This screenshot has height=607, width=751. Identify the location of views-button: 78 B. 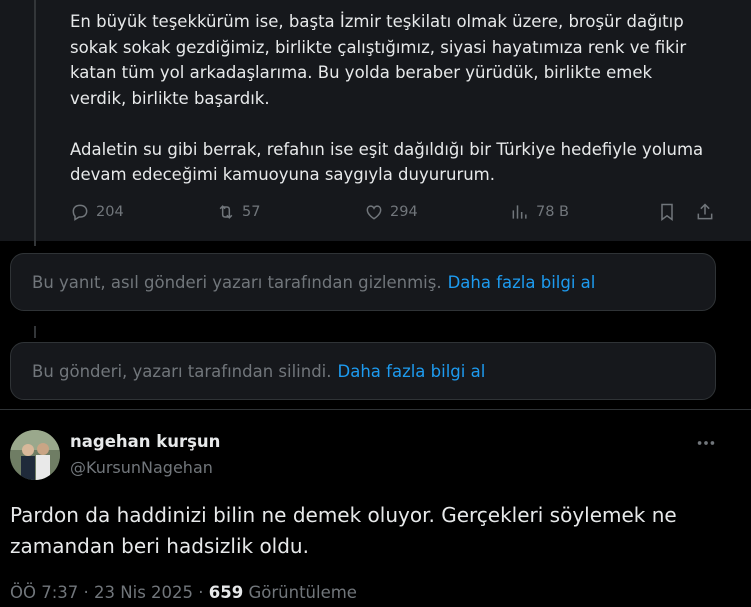
(539, 212).